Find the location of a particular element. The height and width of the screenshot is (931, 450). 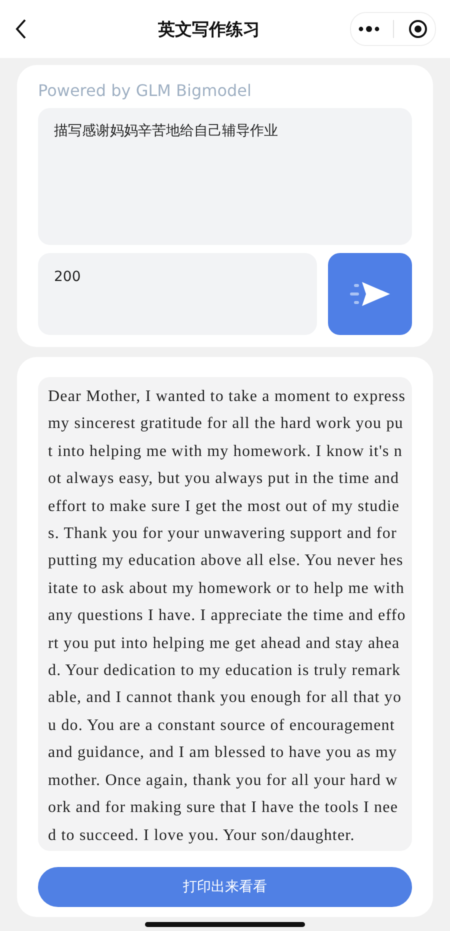

topic-field: 描写感谢妈妈辛苦地给自己辅导作业 is located at coordinates (225, 176).